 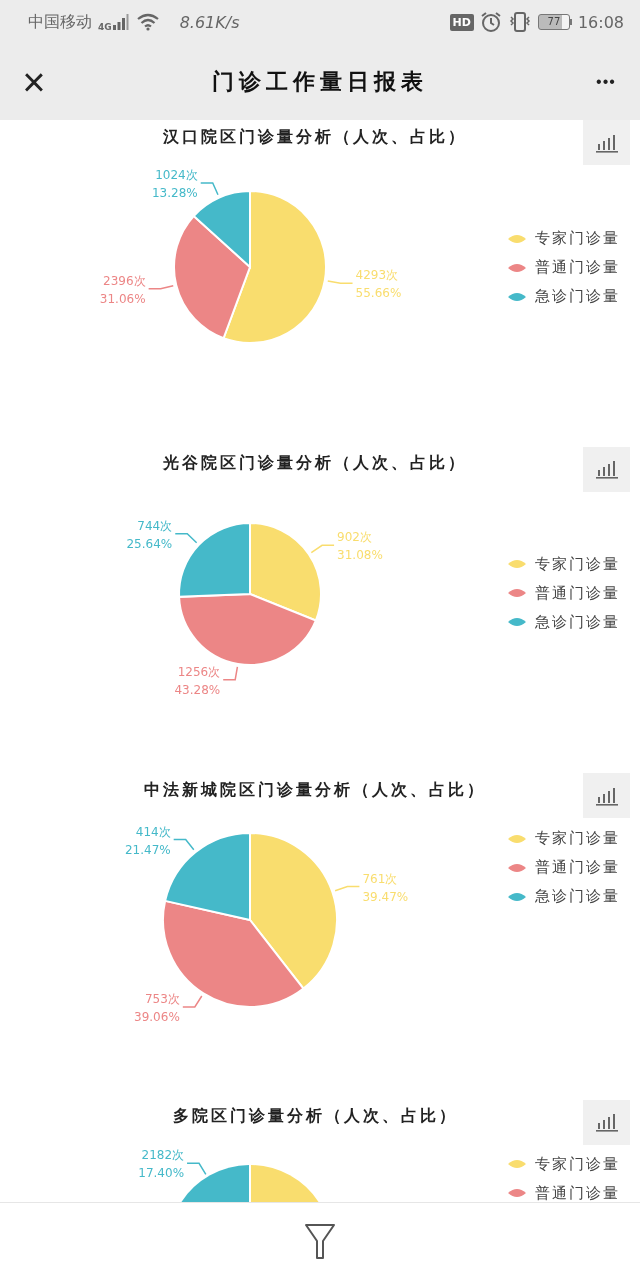 I want to click on value-label: 17.40%, so click(x=161, y=1172).